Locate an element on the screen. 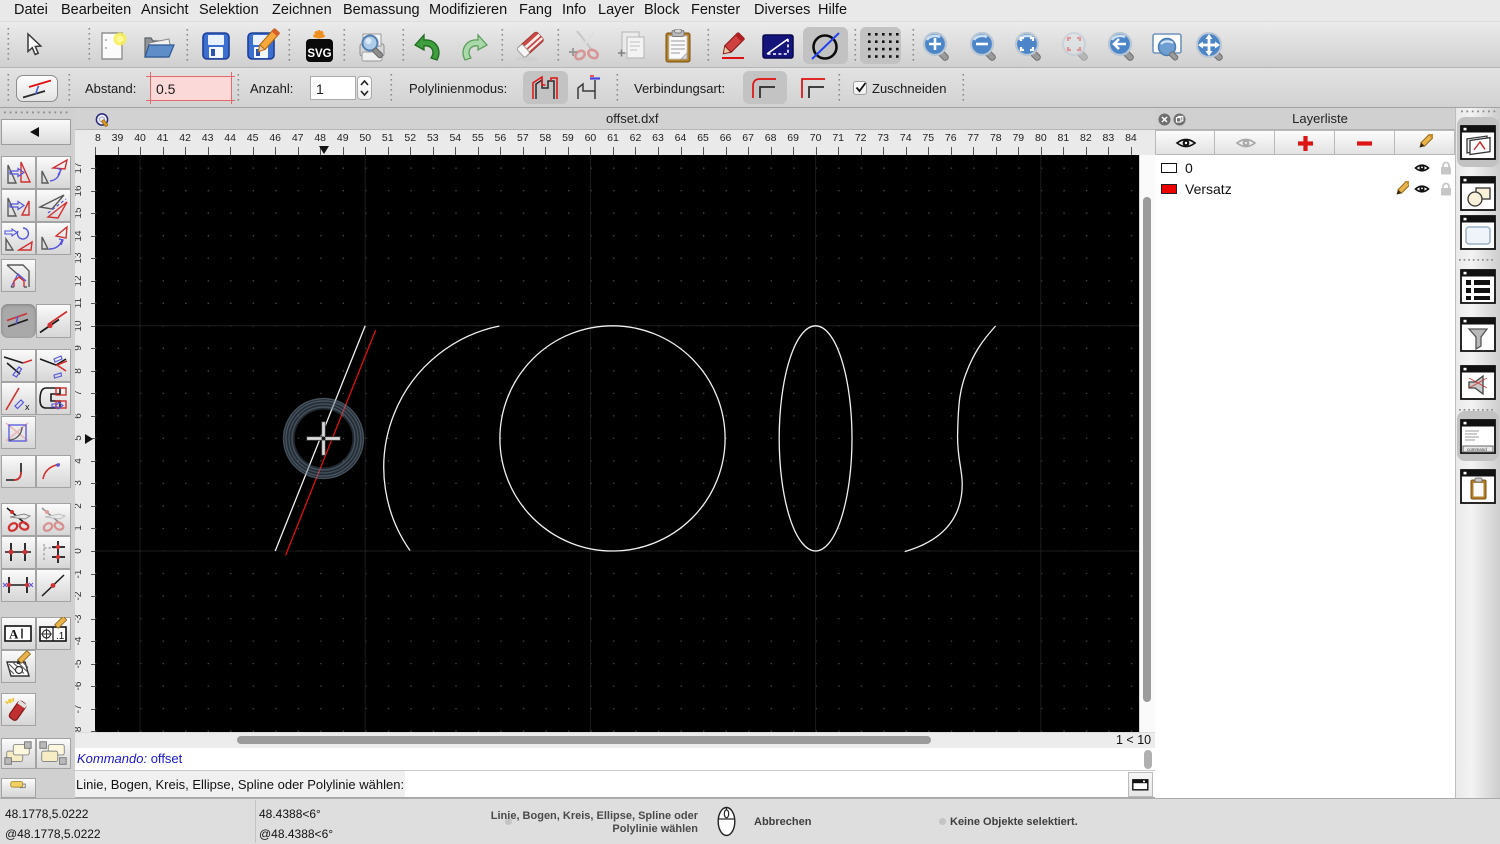 The image size is (1500, 844). svg-text: x is located at coordinates (27, 407).